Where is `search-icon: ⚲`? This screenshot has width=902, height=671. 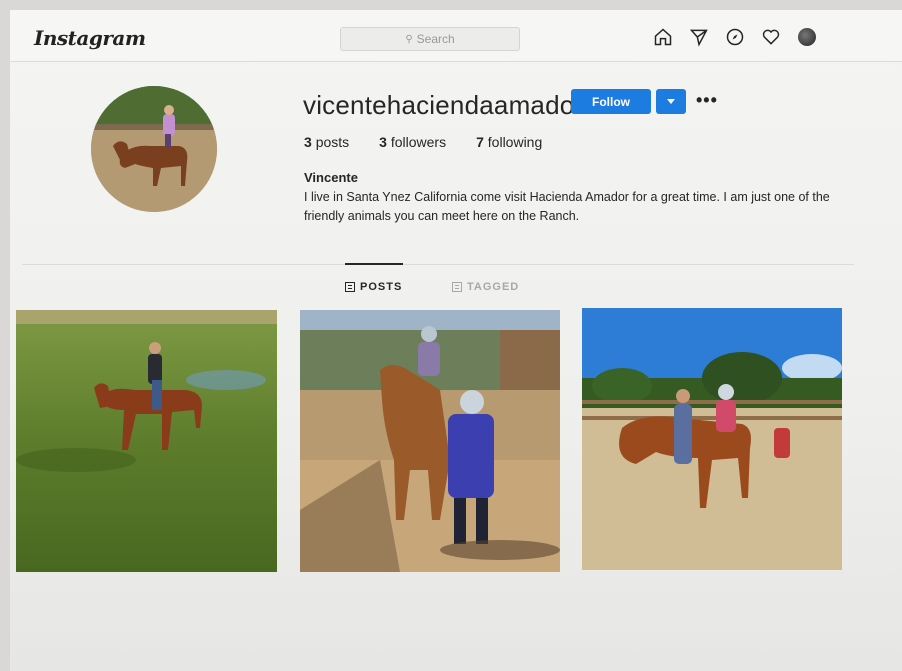
search-icon: ⚲ is located at coordinates (409, 39).